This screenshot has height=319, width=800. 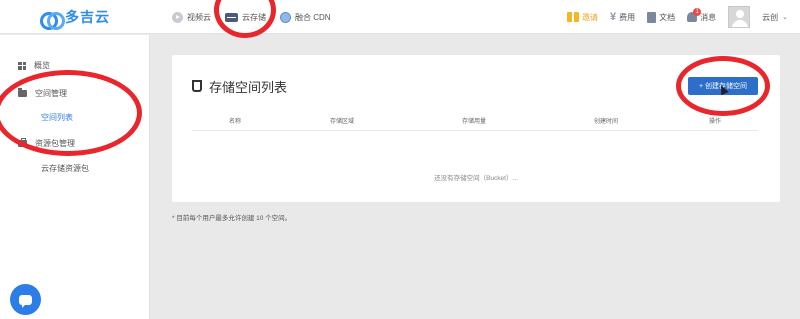 What do you see at coordinates (248, 87) in the screenshot?
I see `page-title-text: 存储空间列表` at bounding box center [248, 87].